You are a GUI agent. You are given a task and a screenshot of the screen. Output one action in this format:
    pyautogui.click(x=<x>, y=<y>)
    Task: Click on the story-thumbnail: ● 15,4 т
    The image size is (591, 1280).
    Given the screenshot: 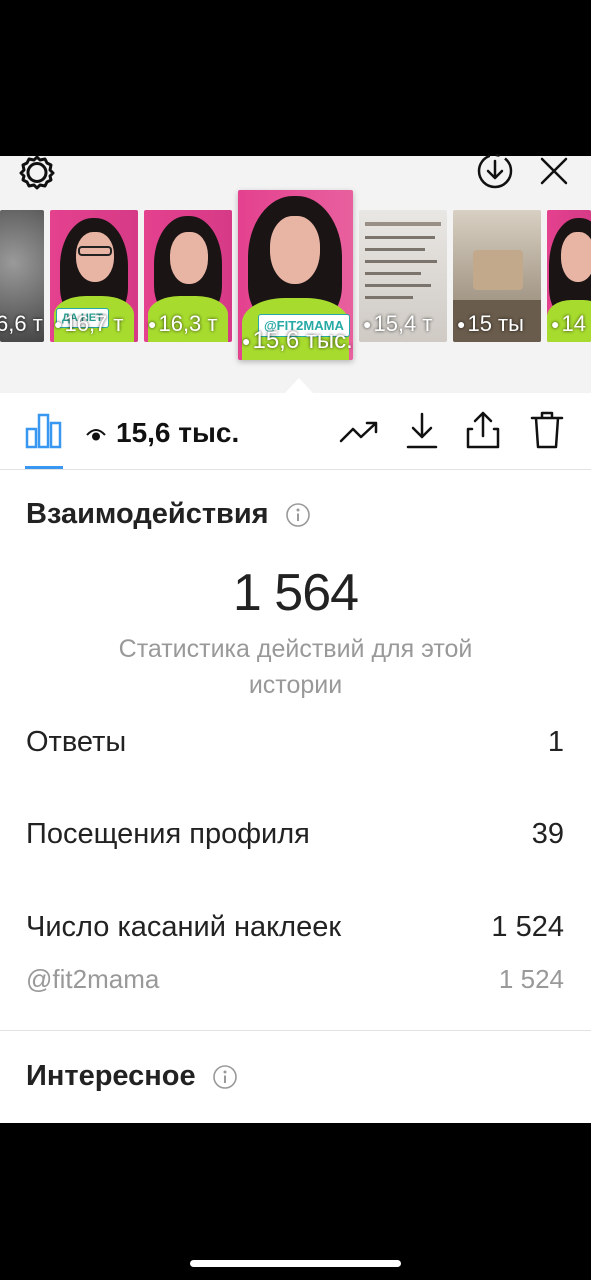 What is the action you would take?
    pyautogui.click(x=403, y=276)
    